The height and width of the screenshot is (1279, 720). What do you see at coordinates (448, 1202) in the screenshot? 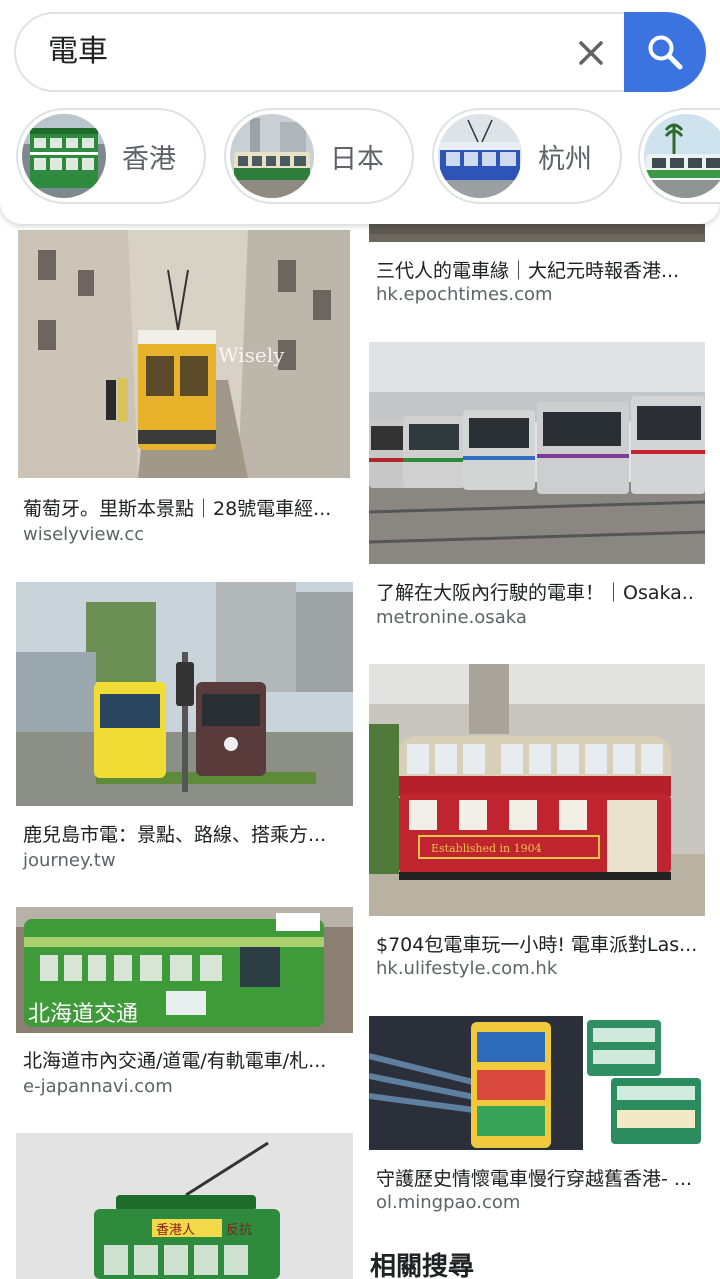
I see `result-source: ol.mingpao.com` at bounding box center [448, 1202].